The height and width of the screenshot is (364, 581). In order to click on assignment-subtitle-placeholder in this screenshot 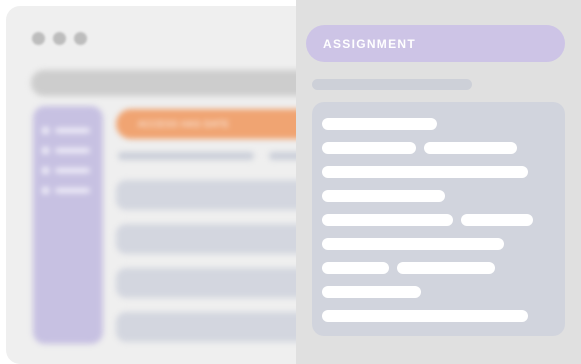, I will do `click(392, 84)`.